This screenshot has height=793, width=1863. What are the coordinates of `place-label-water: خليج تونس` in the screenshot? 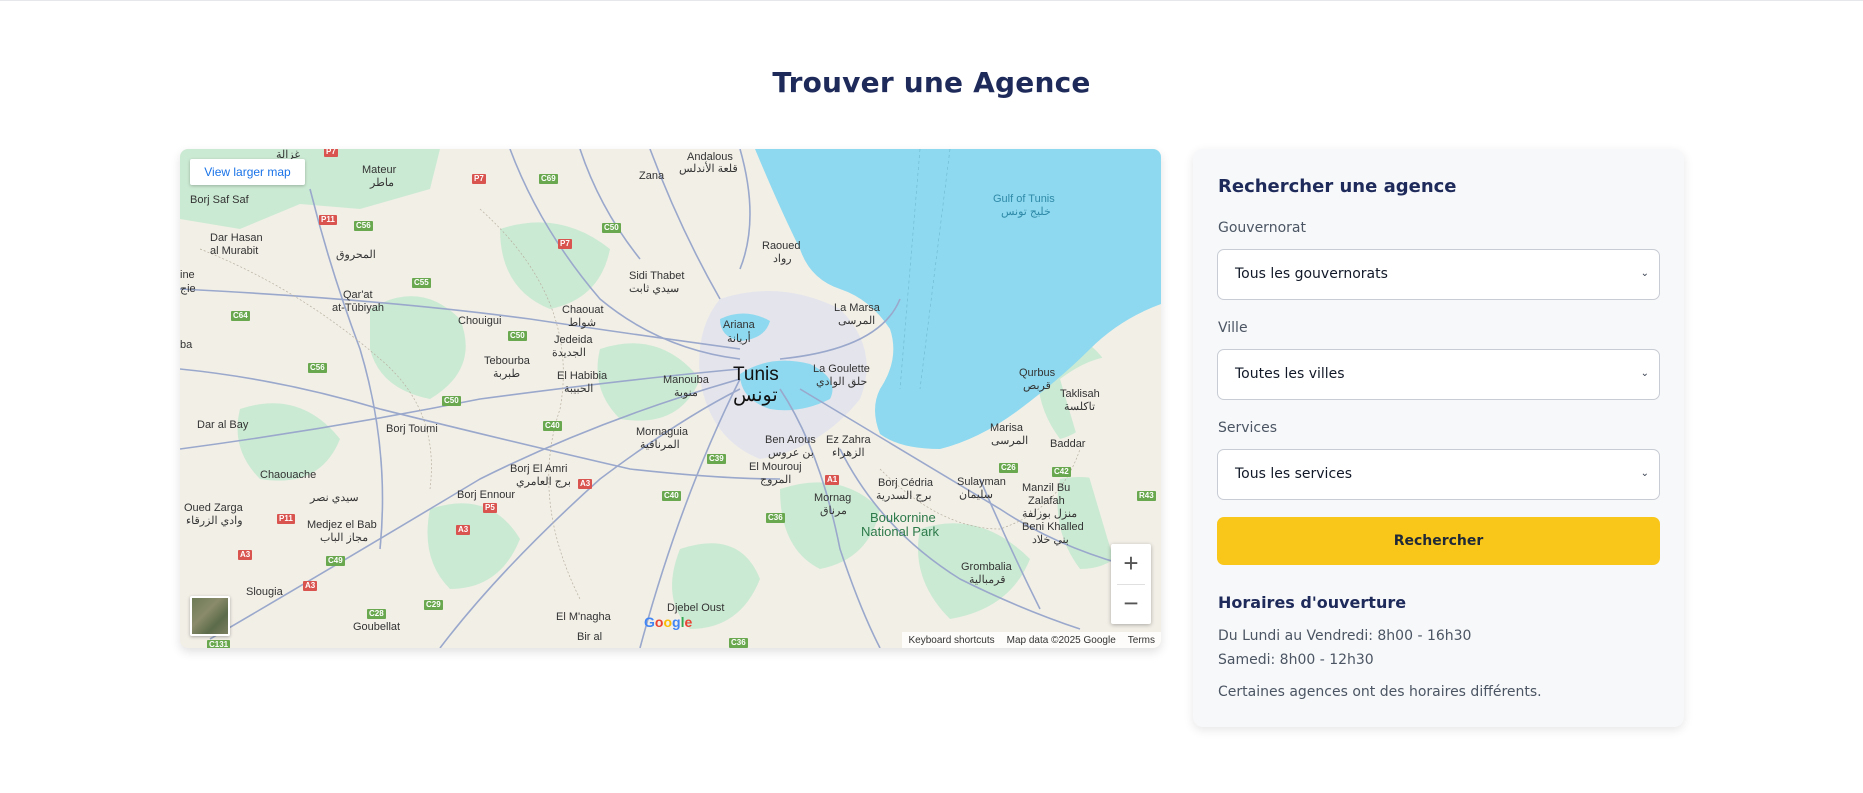 It's located at (1026, 212).